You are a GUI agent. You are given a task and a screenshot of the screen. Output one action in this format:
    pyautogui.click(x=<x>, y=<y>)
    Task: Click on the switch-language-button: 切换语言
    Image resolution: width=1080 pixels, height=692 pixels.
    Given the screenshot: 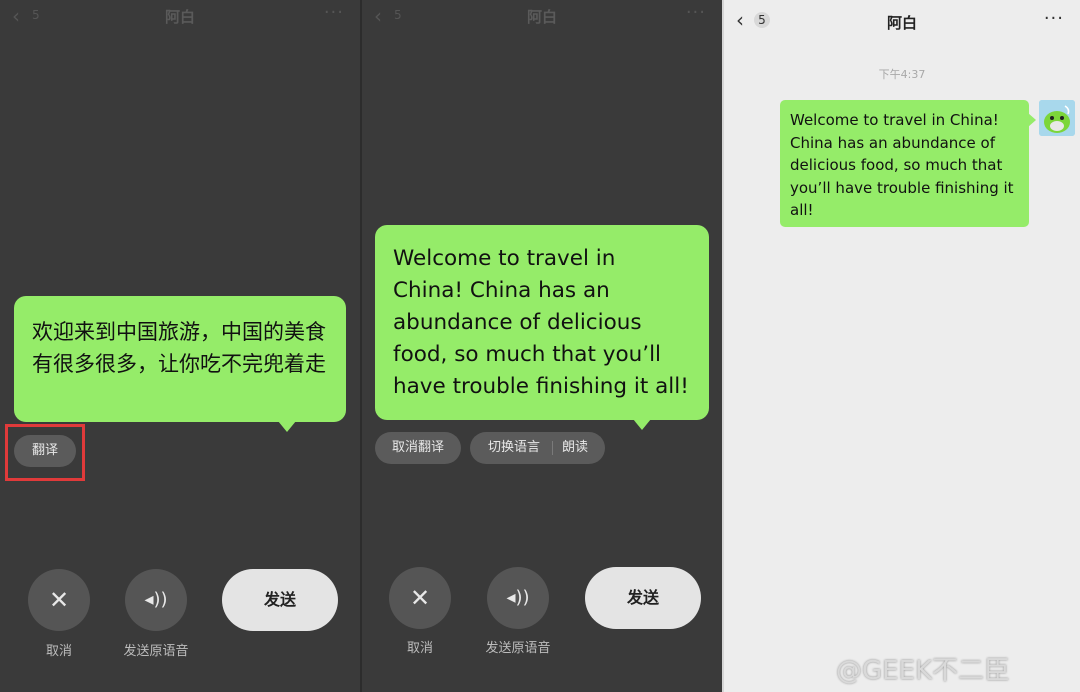 What is the action you would take?
    pyautogui.click(x=514, y=448)
    